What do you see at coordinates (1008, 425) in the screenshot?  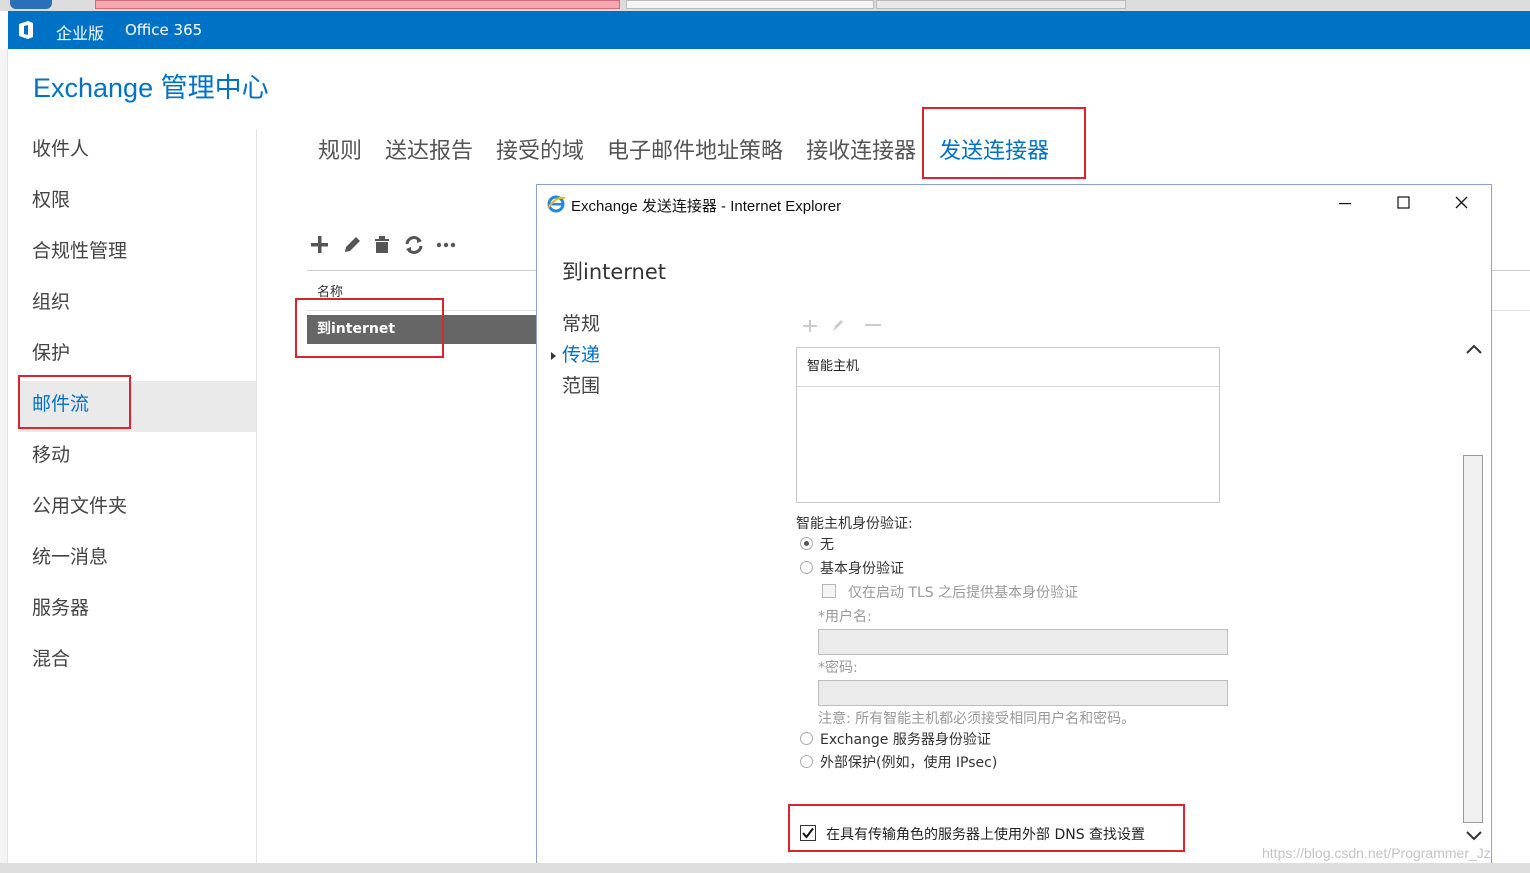 I see `smarthost-list: 智能主机` at bounding box center [1008, 425].